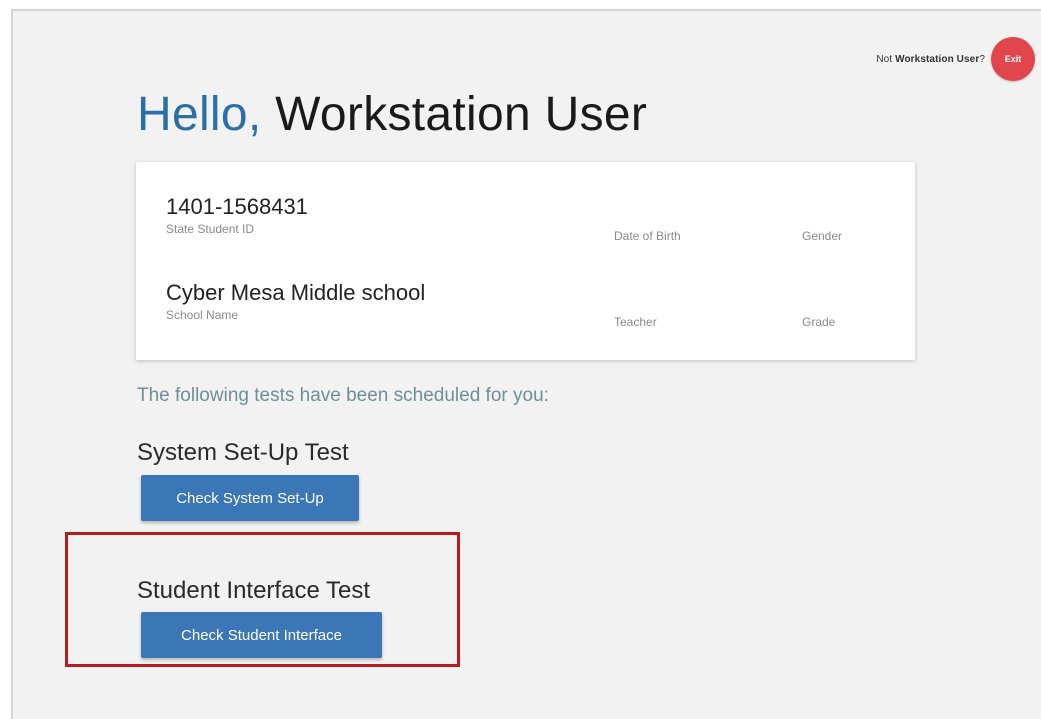  I want to click on teacher-label: Teacher, so click(635, 322).